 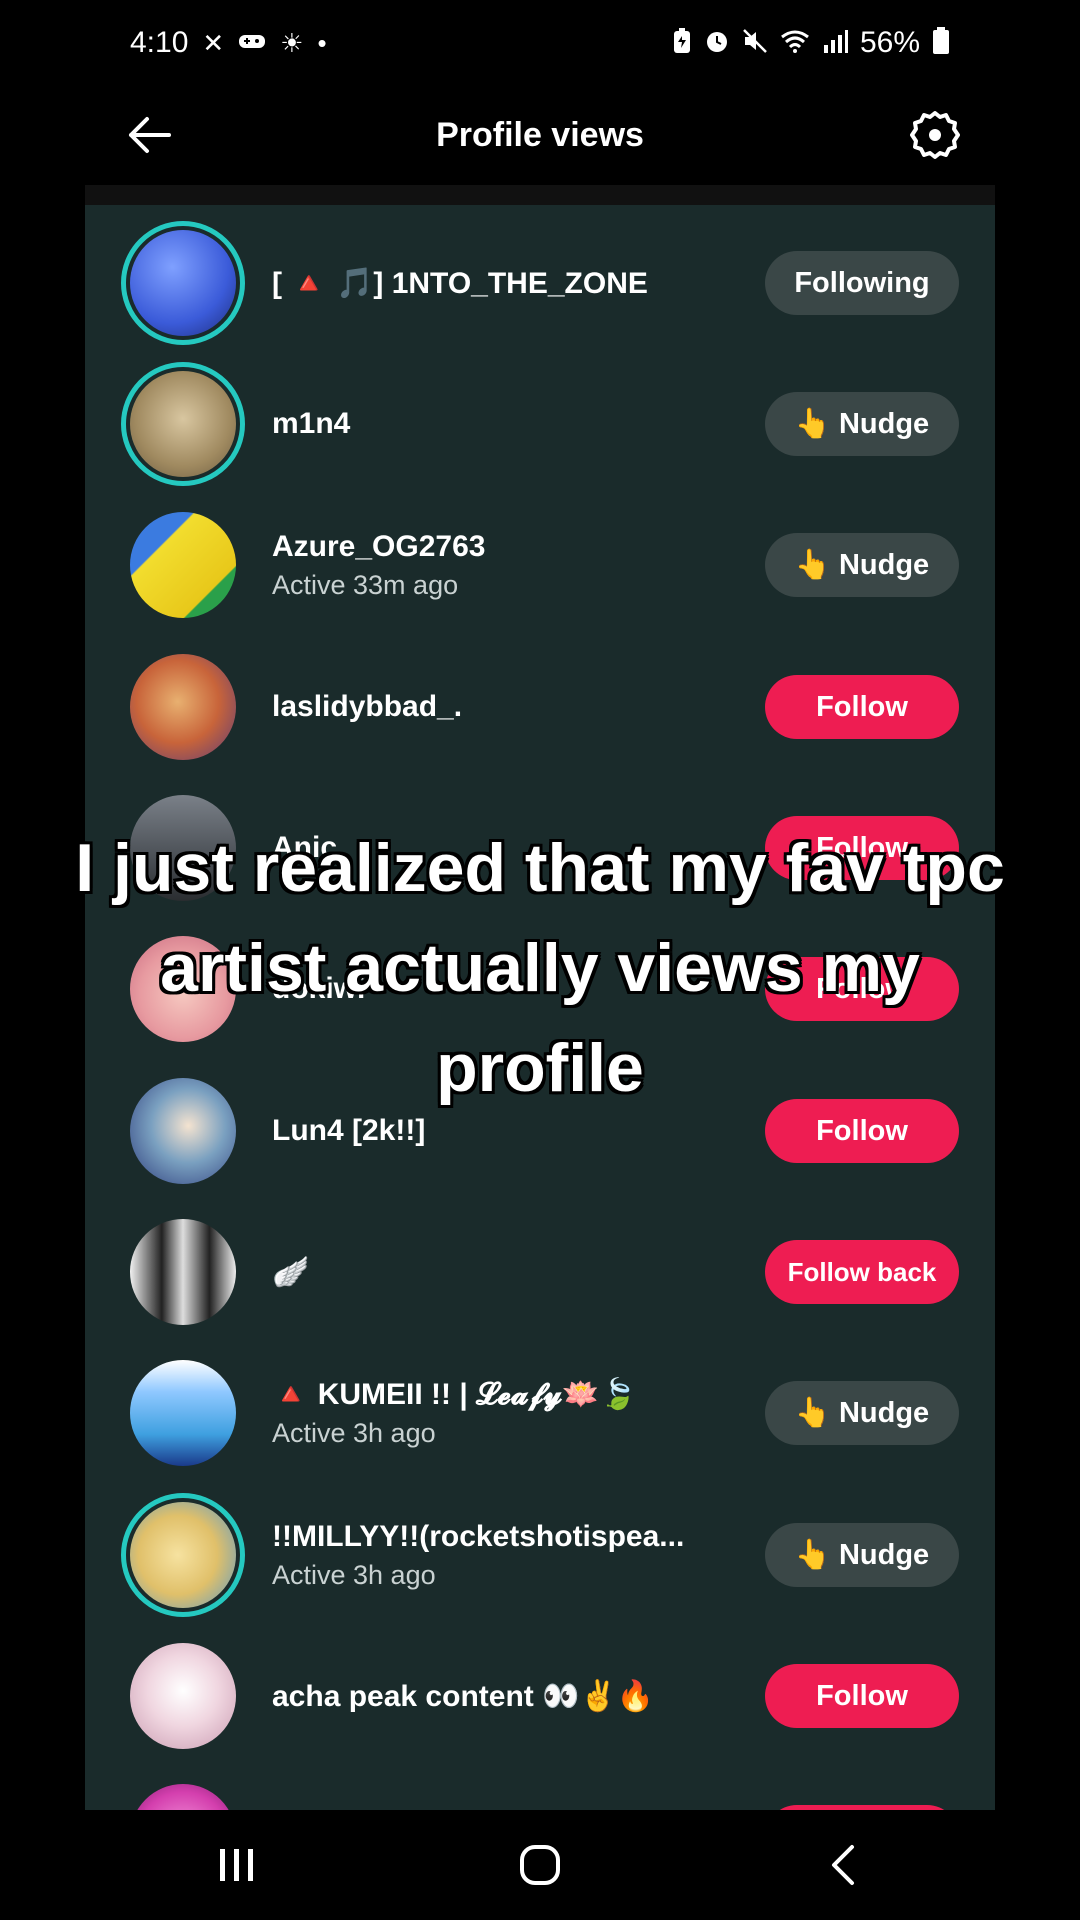 I want to click on username: Lun4 [2k!!], so click(x=517, y=1131).